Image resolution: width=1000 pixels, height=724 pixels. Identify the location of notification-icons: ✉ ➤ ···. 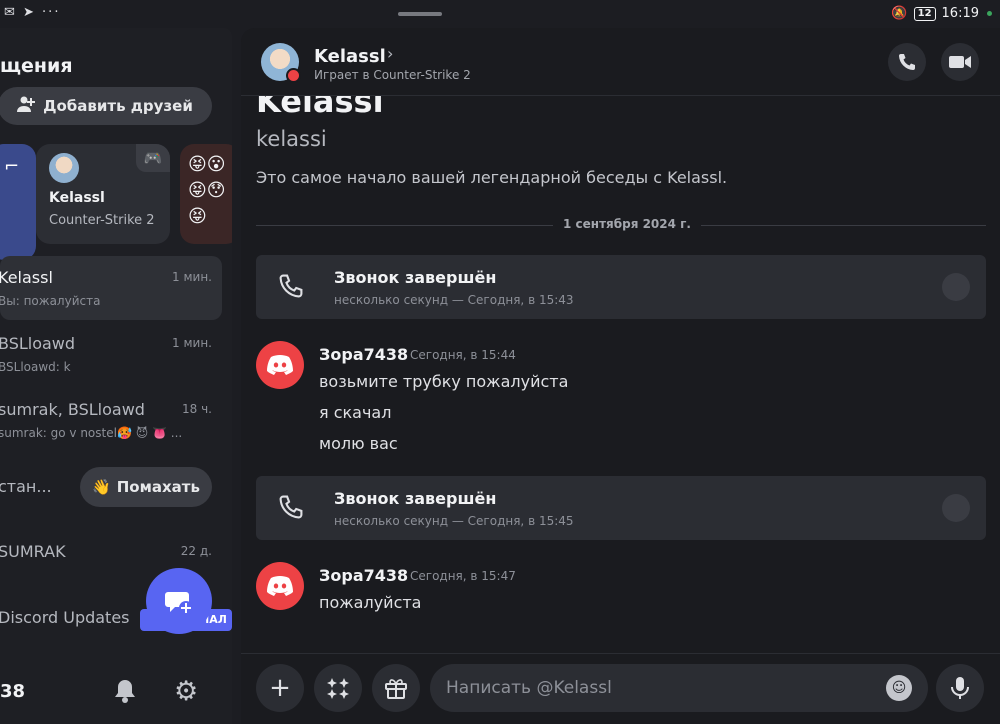
(32, 12).